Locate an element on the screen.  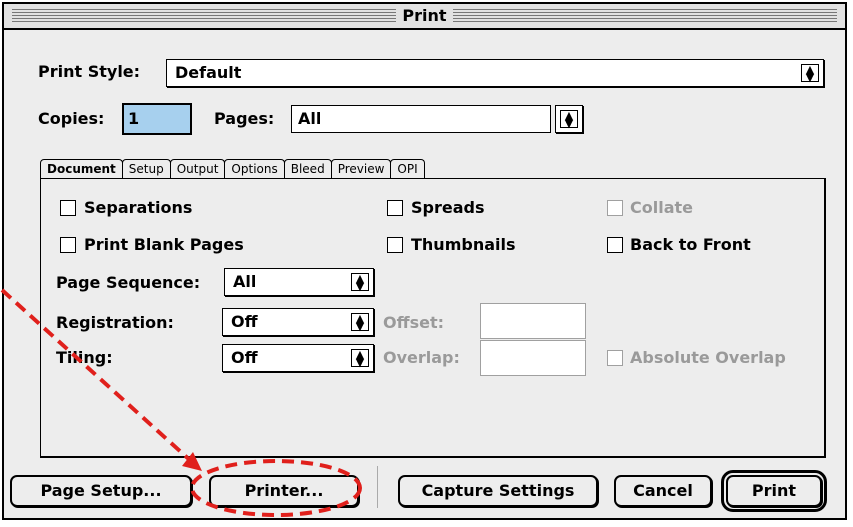
pages-popup-button: ▲ ▼ is located at coordinates (569, 119).